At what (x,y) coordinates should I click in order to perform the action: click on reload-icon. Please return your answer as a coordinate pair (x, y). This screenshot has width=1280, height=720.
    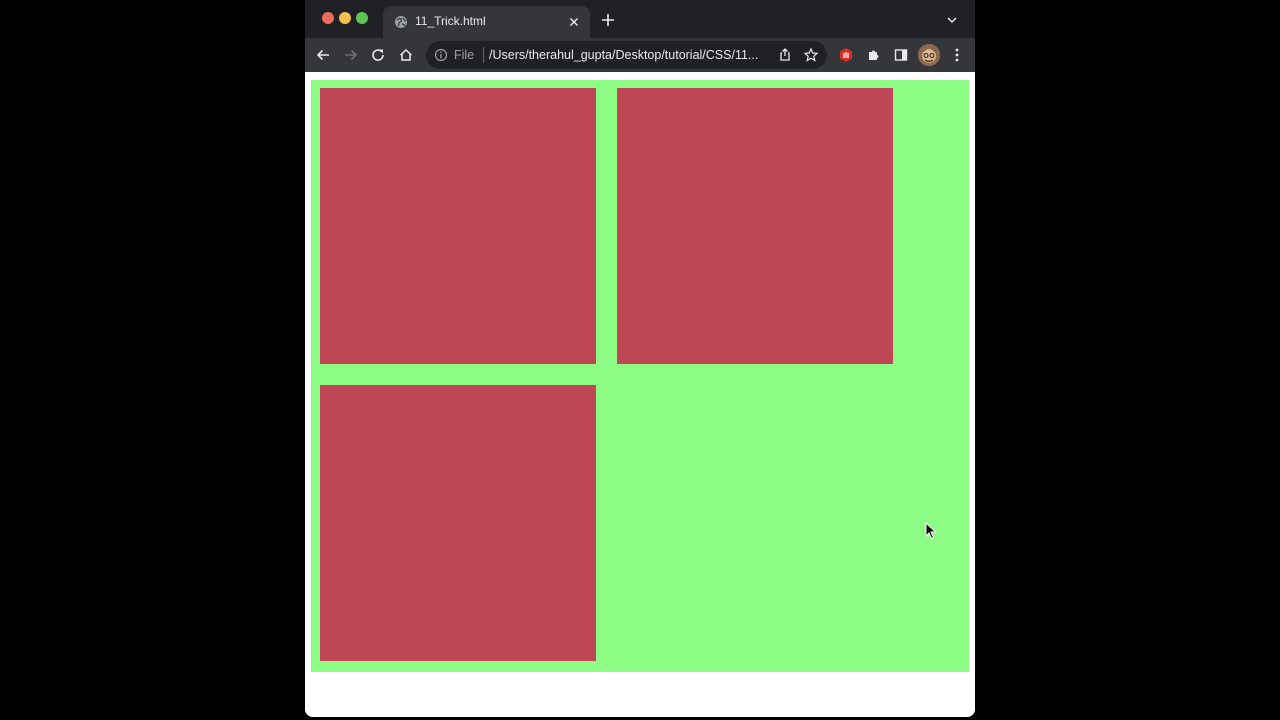
    Looking at the image, I should click on (378, 55).